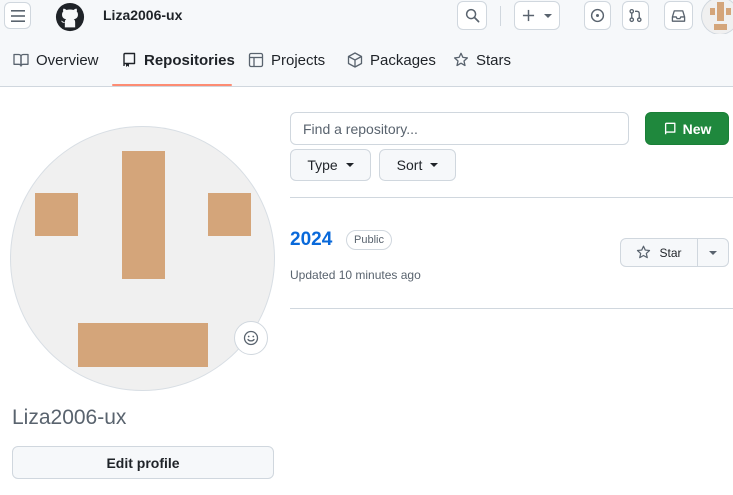 This screenshot has width=733, height=495. Describe the element at coordinates (670, 252) in the screenshot. I see `star-label: Star` at that location.